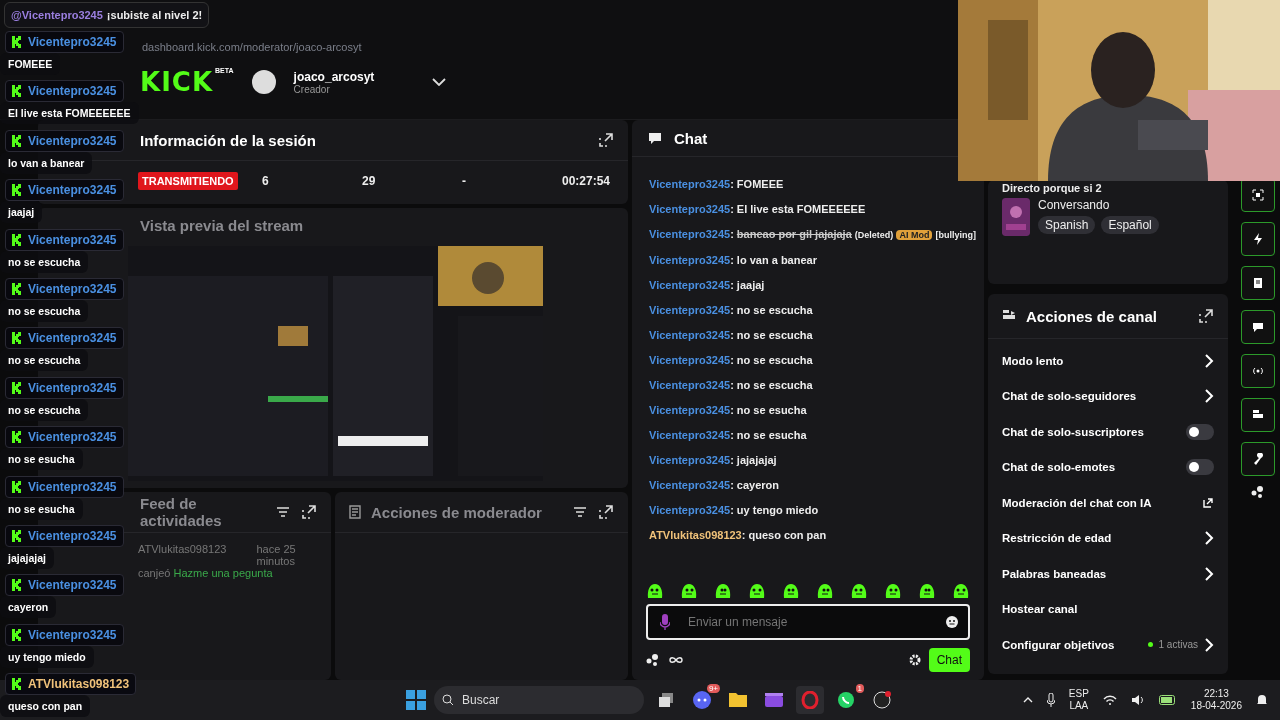 The width and height of the screenshot is (1280, 720). What do you see at coordinates (952, 622) in the screenshot?
I see `smiley-icon` at bounding box center [952, 622].